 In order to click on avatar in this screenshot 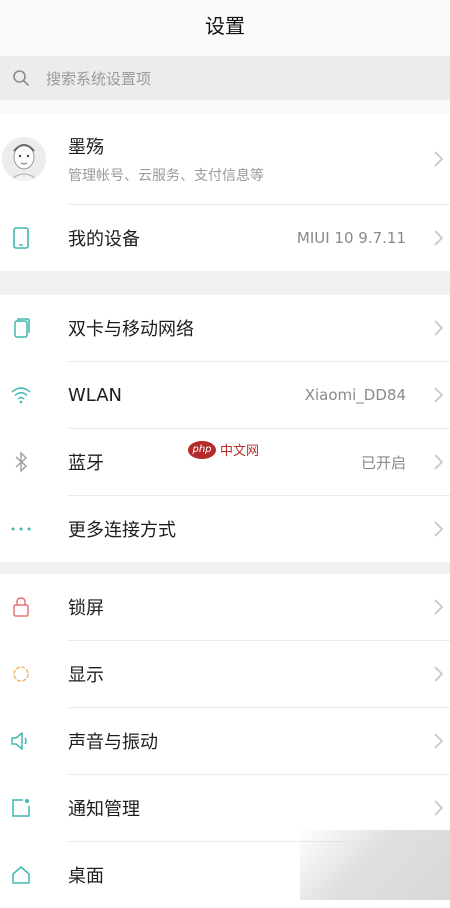, I will do `click(24, 159)`.